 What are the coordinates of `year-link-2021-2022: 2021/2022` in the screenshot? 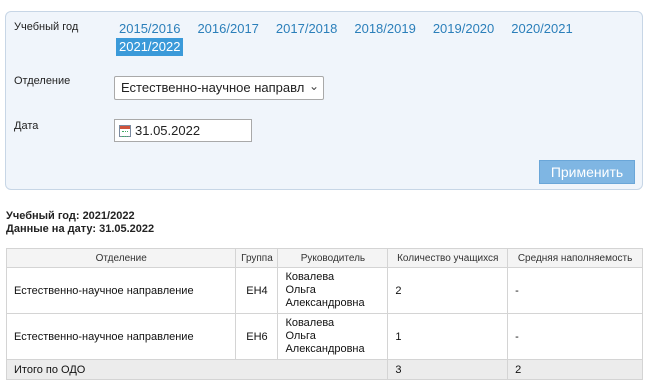 It's located at (150, 47).